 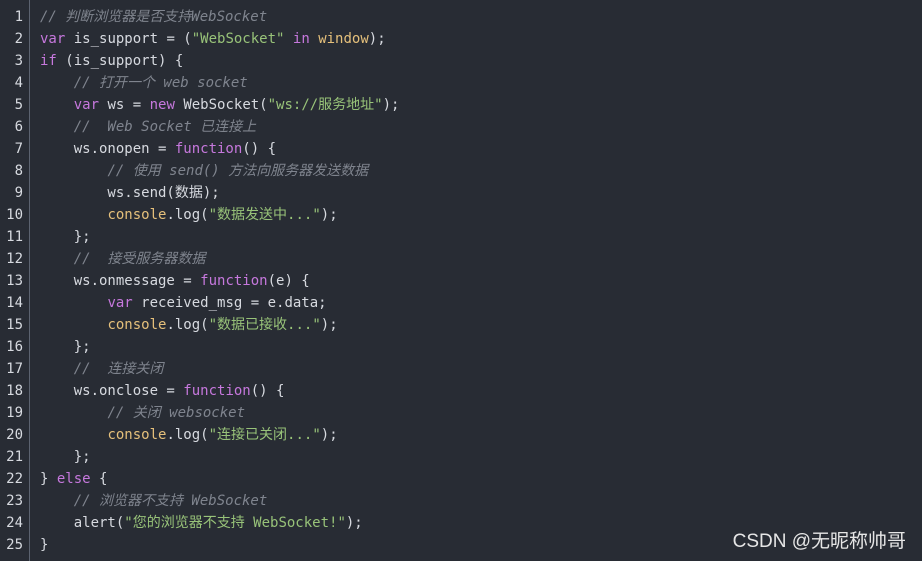 What do you see at coordinates (160, 83) in the screenshot?
I see `code-token-comment: // 打开一个 web socket` at bounding box center [160, 83].